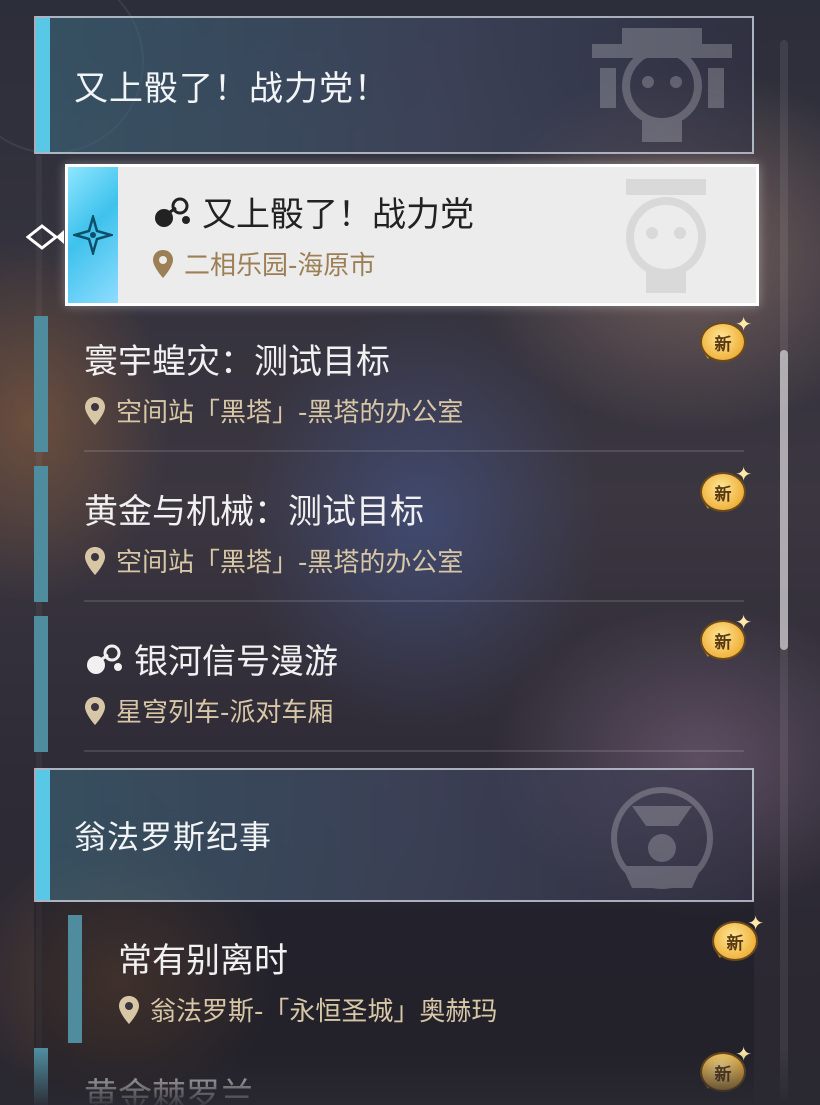 This screenshot has width=820, height=1105. Describe the element at coordinates (173, 837) in the screenshot. I see `group-title: 翁法罗斯纪事` at that location.